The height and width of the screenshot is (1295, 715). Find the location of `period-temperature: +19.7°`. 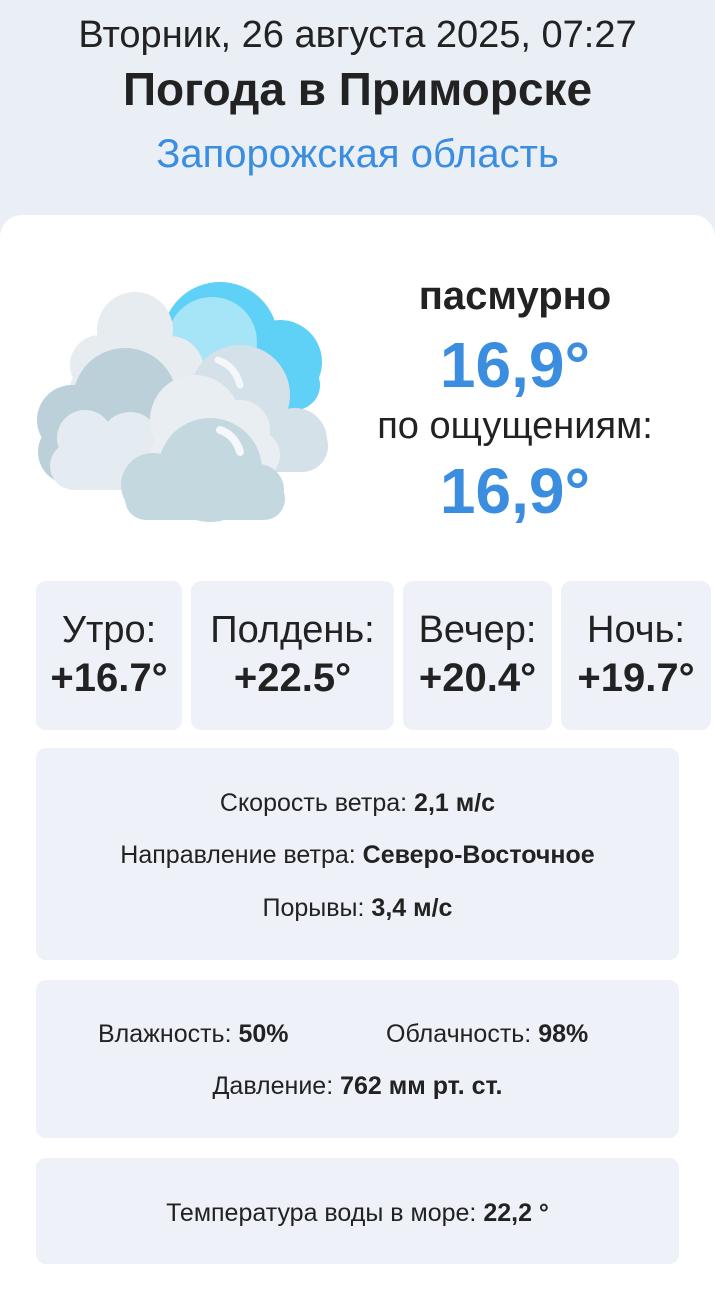

period-temperature: +19.7° is located at coordinates (636, 678).